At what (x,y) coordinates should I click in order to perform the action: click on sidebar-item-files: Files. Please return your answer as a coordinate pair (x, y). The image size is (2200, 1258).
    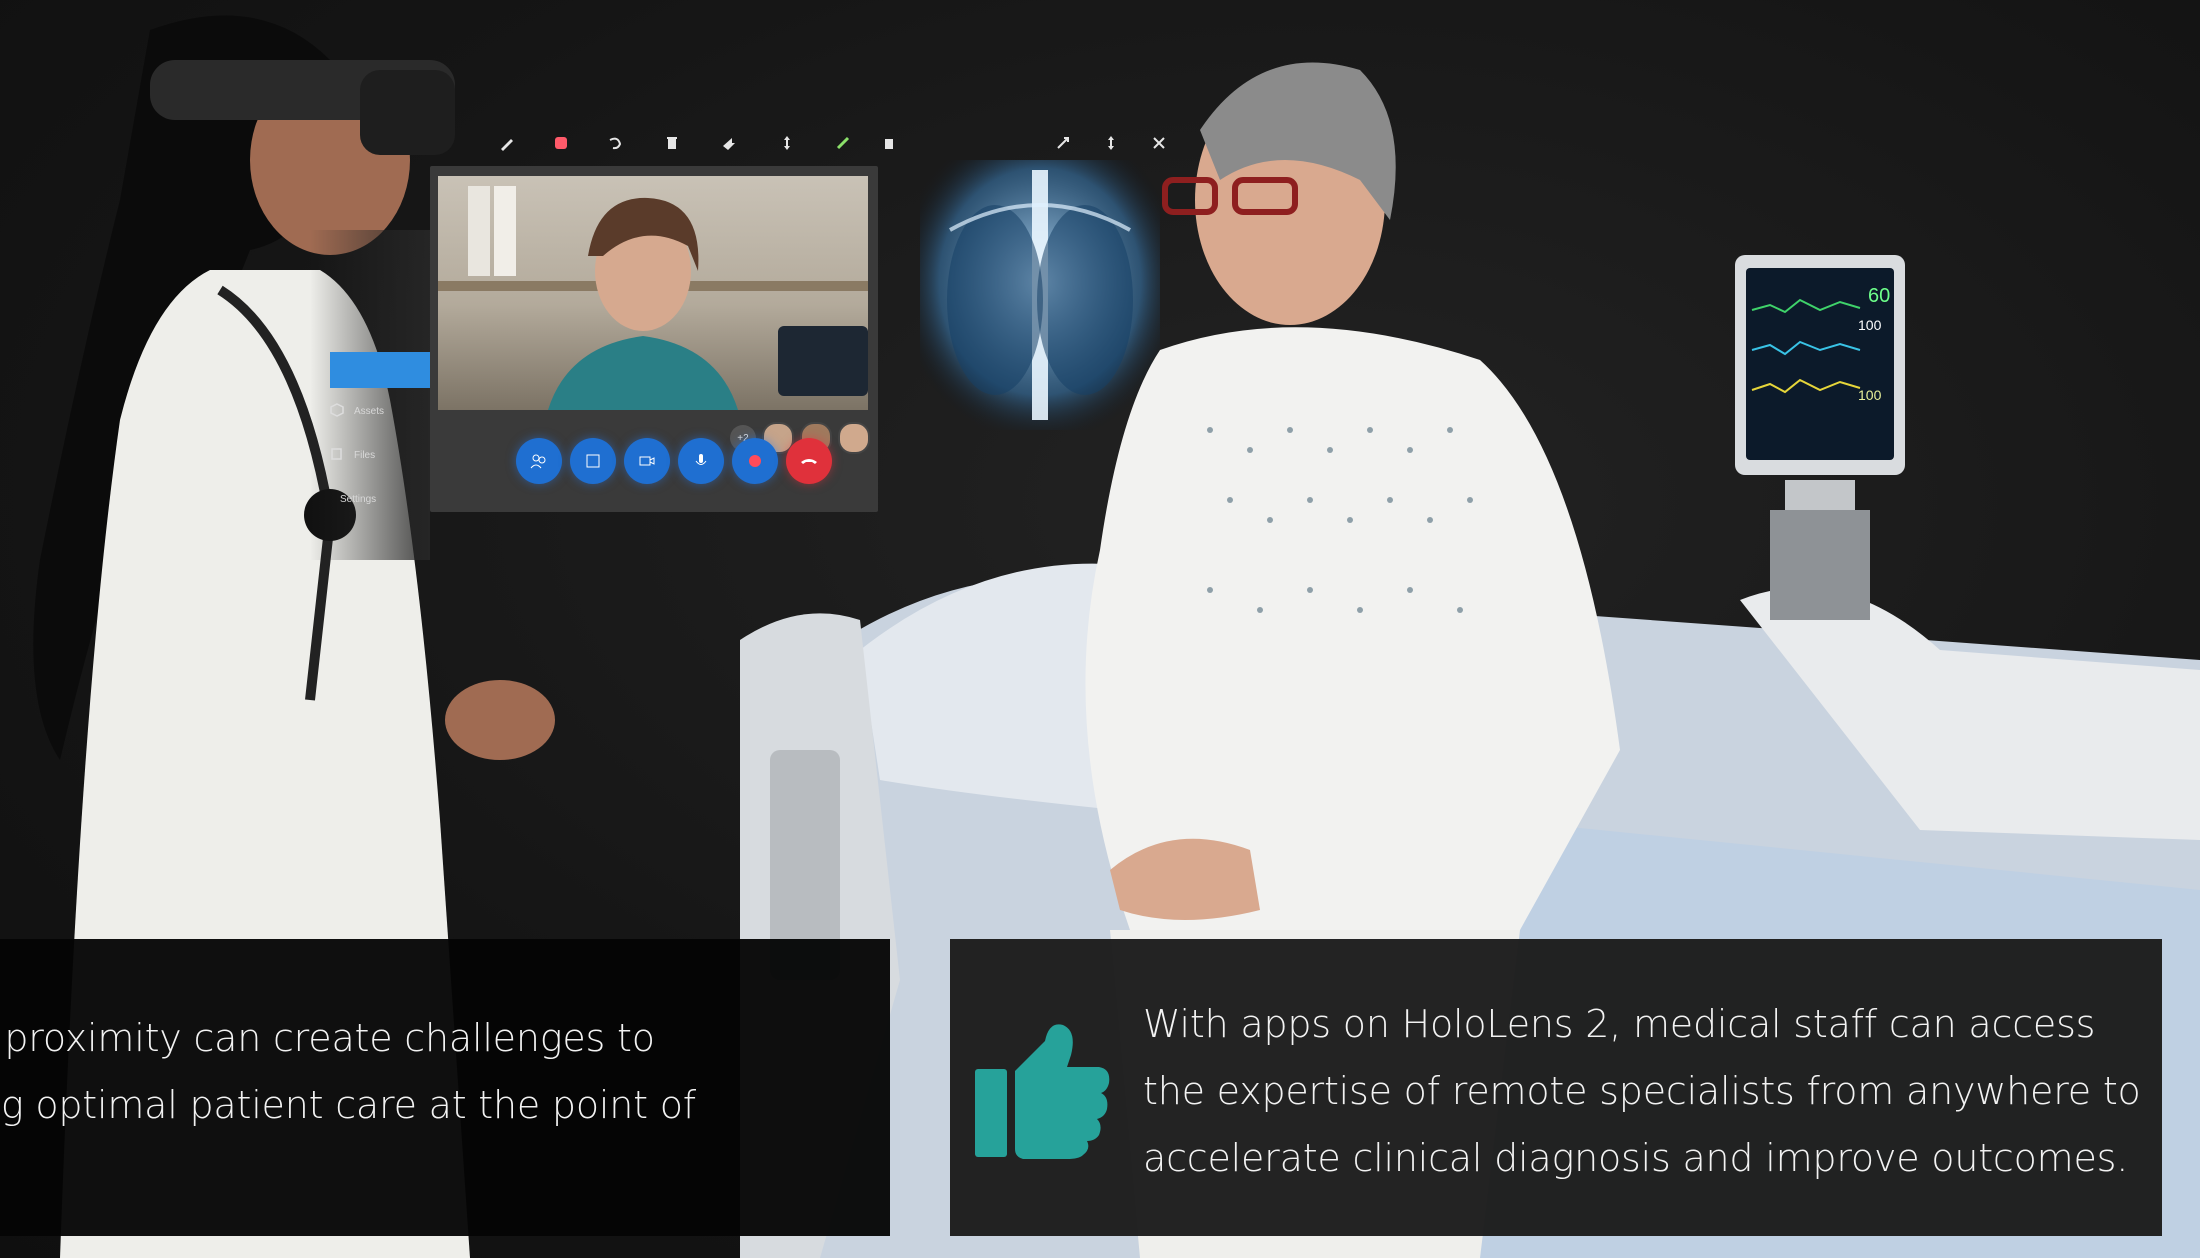
    Looking at the image, I should click on (385, 455).